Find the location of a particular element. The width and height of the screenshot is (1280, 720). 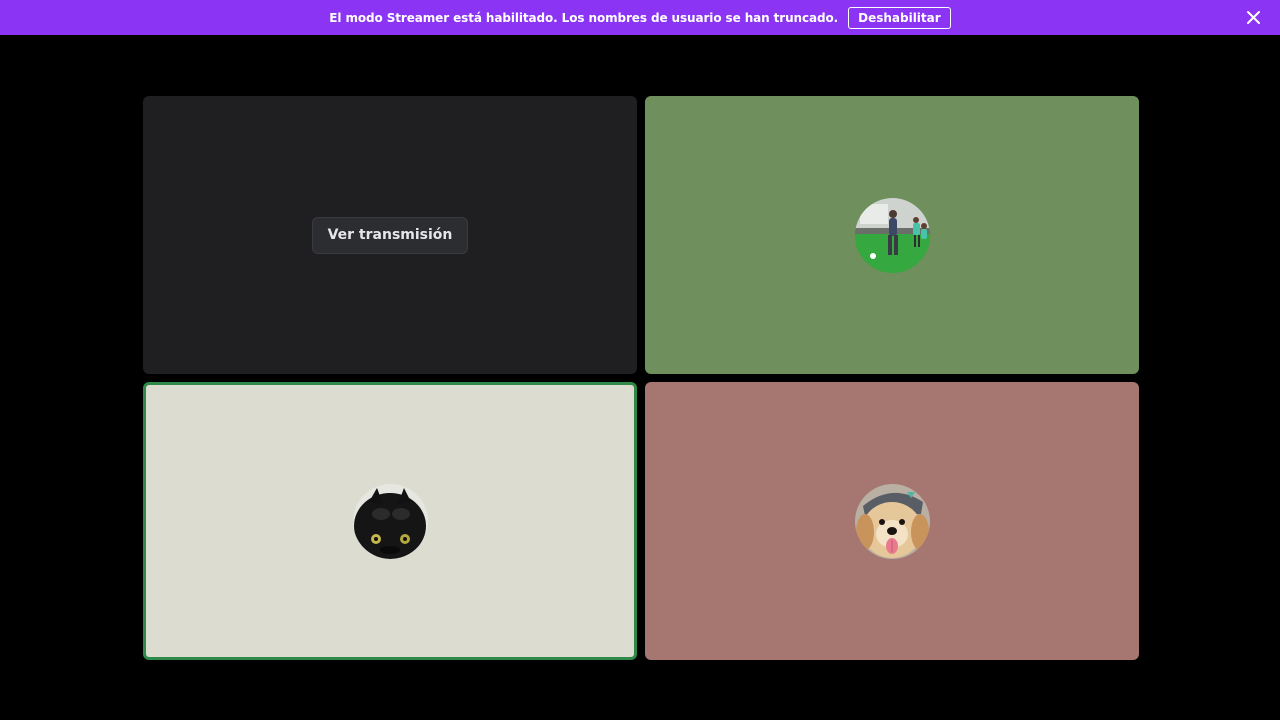

avatar-soccer-players is located at coordinates (892, 235).